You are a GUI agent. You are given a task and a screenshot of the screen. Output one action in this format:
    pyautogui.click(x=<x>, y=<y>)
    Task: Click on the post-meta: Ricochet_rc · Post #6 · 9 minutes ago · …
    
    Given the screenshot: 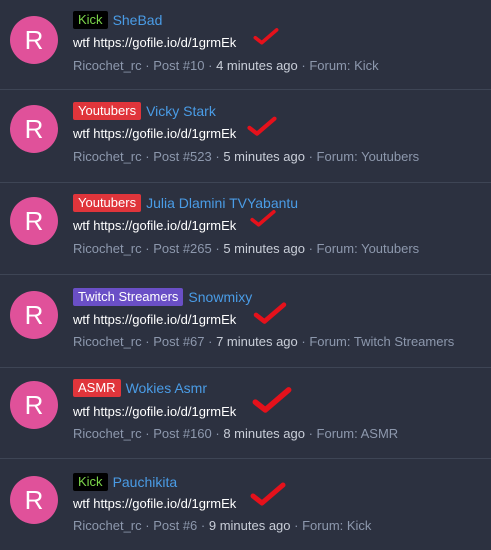 What is the action you would take?
    pyautogui.click(x=222, y=525)
    